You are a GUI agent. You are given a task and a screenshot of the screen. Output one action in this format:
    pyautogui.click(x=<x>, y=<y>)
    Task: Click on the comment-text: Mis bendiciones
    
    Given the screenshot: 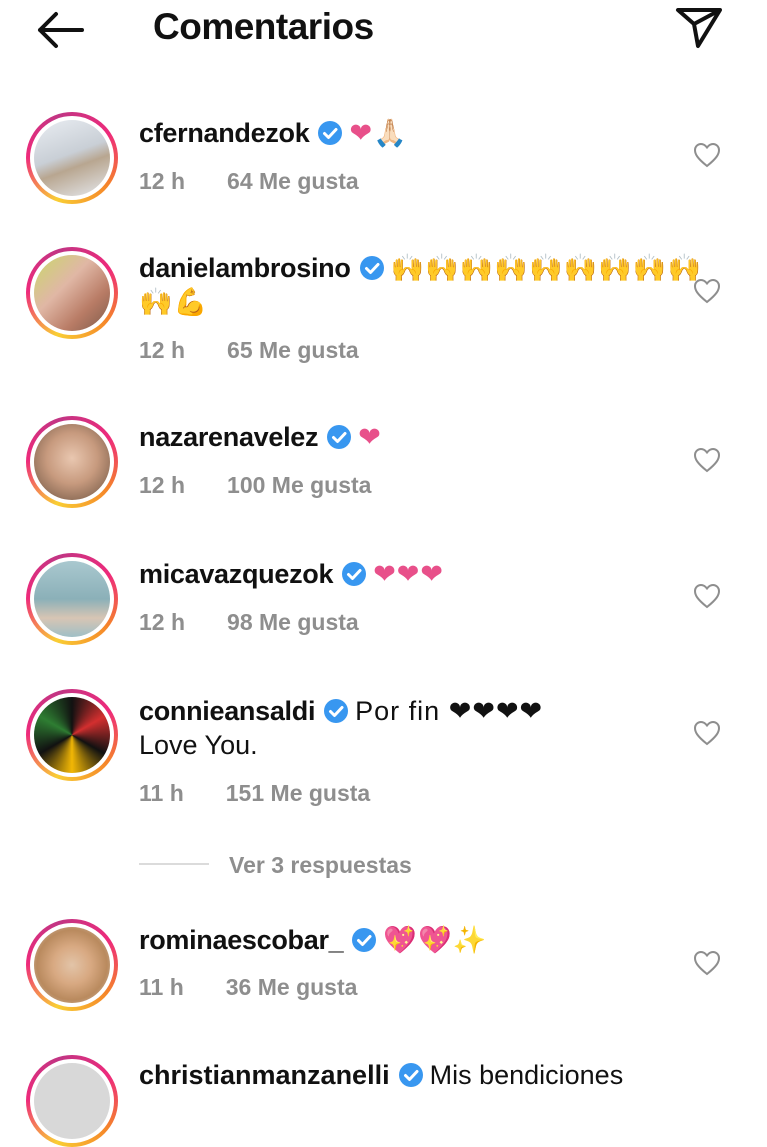 What is the action you would take?
    pyautogui.click(x=526, y=1075)
    